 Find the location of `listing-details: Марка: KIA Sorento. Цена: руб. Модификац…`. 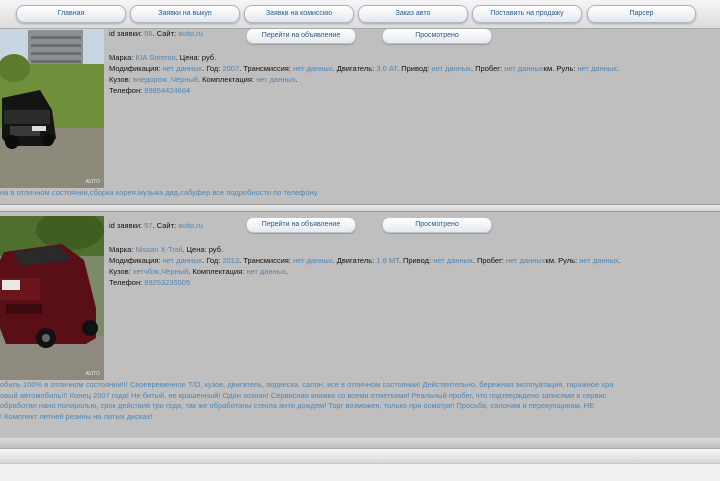

listing-details: Марка: KIA Sorento. Цена: руб. Модификац… is located at coordinates (364, 74).